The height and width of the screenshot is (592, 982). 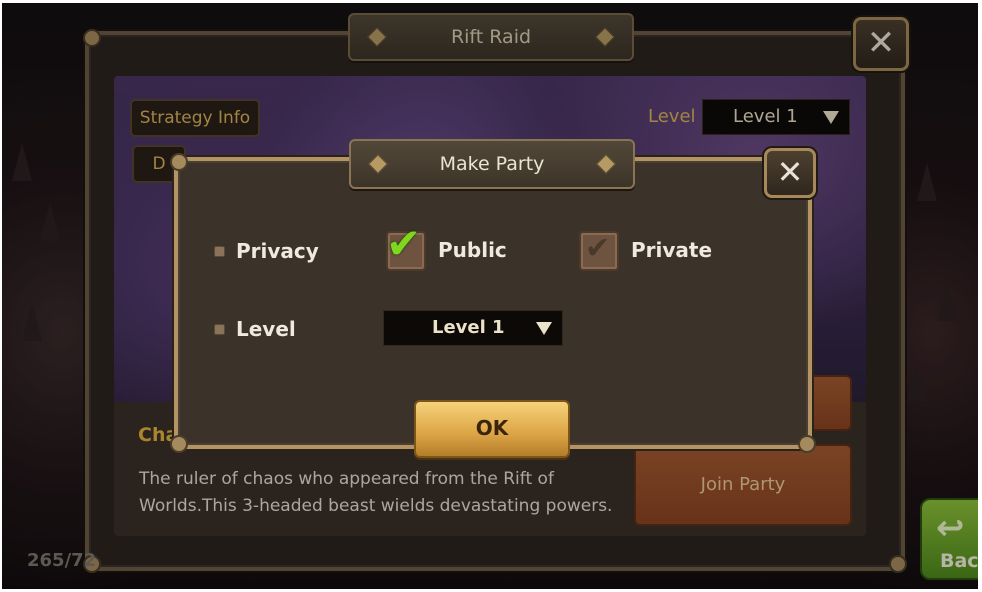 What do you see at coordinates (277, 251) in the screenshot?
I see `privacy-label: Privacy` at bounding box center [277, 251].